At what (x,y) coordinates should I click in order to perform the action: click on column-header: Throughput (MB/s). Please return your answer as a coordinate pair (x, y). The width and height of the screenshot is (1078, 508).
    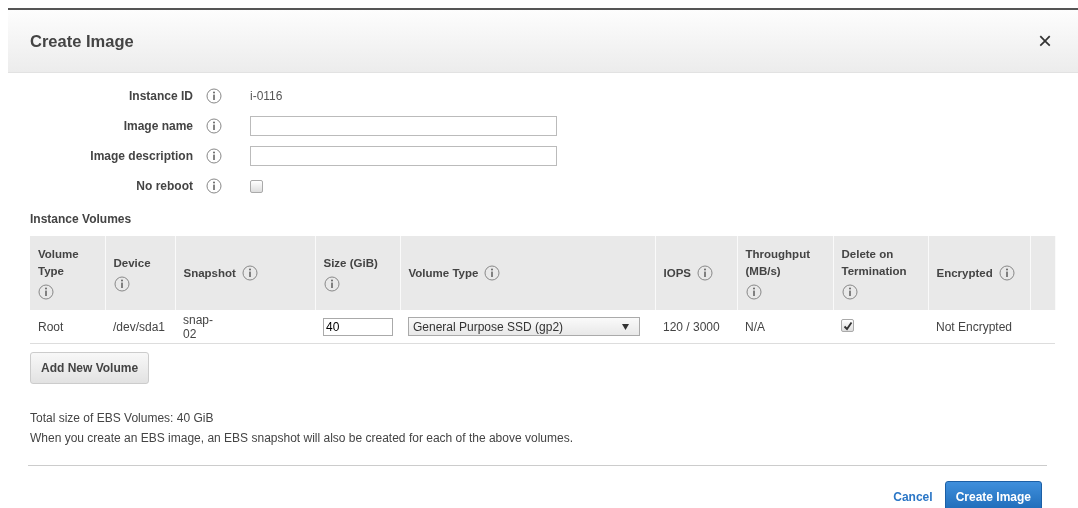
    Looking at the image, I should click on (778, 263).